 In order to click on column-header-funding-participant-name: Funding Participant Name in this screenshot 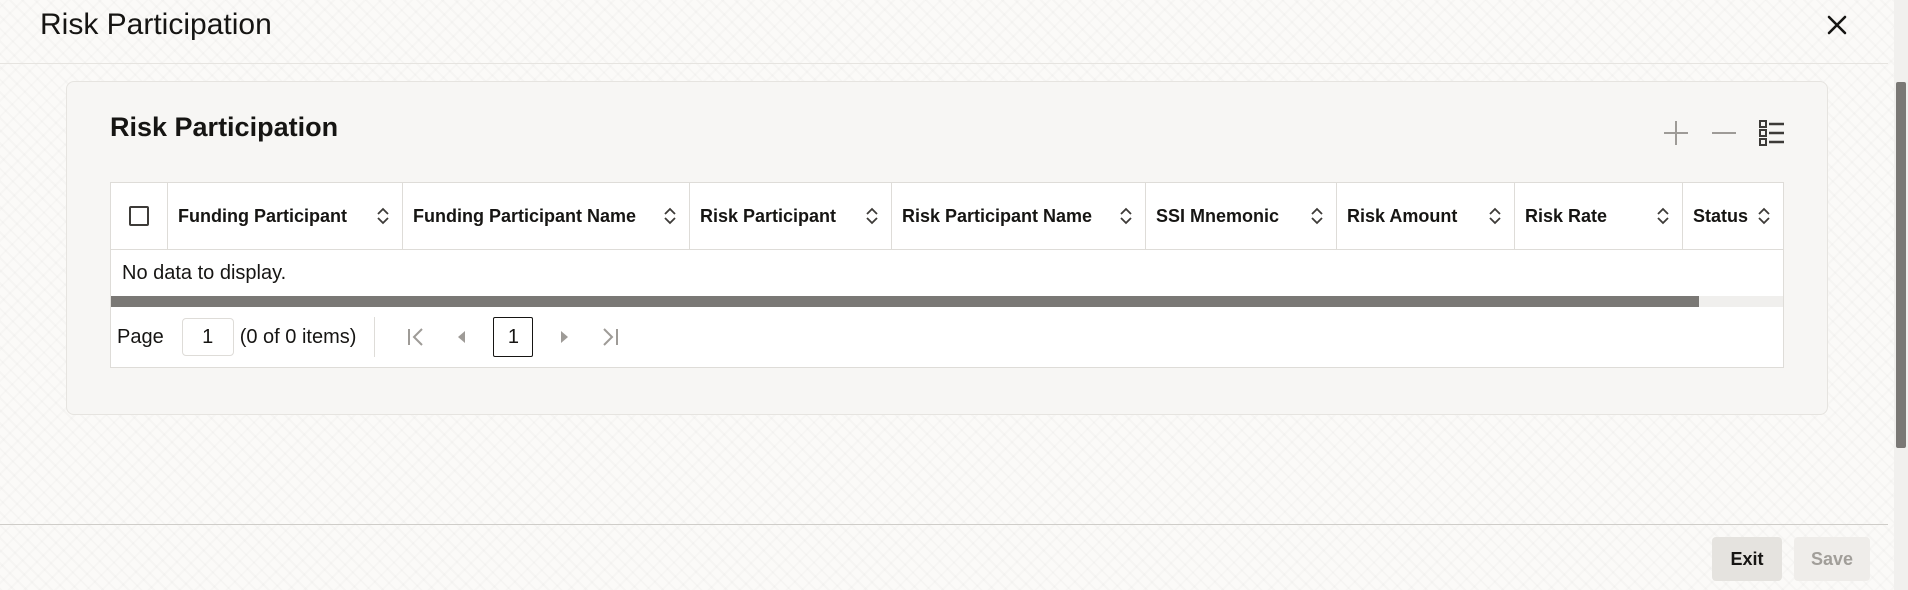, I will do `click(546, 216)`.